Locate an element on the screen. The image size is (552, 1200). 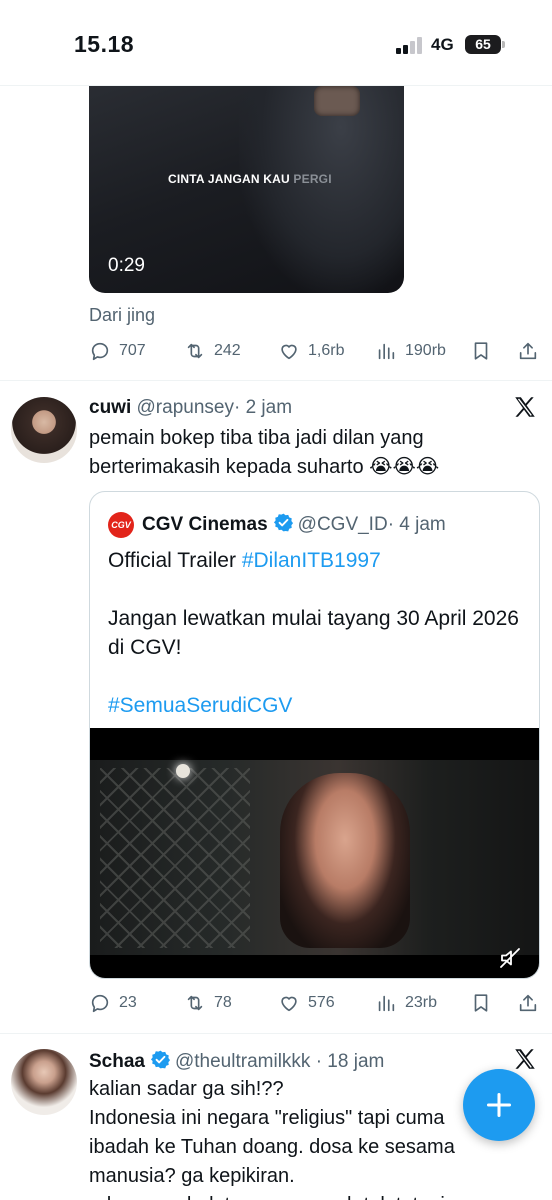
retweet-count: 78 is located at coordinates (223, 1002).